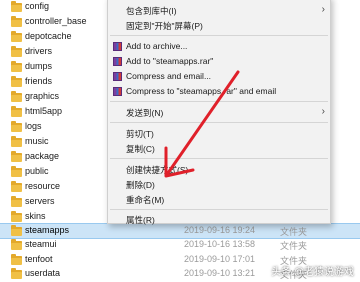 The image size is (360, 282). What do you see at coordinates (220, 273) in the screenshot?
I see `modified-date: 2019-09-10 13:21` at bounding box center [220, 273].